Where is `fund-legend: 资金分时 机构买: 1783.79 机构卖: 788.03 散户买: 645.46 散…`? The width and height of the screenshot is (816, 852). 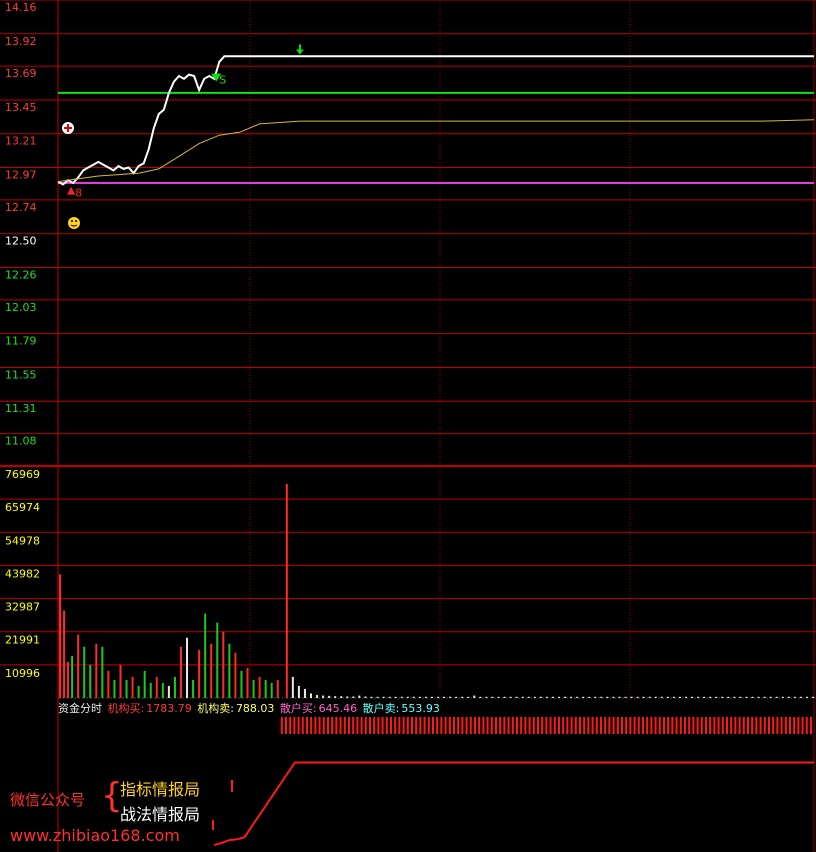
fund-legend: 资金分时 机构买: 1783.79 机构卖: 788.03 散户买: 645.46 散… is located at coordinates (250, 708).